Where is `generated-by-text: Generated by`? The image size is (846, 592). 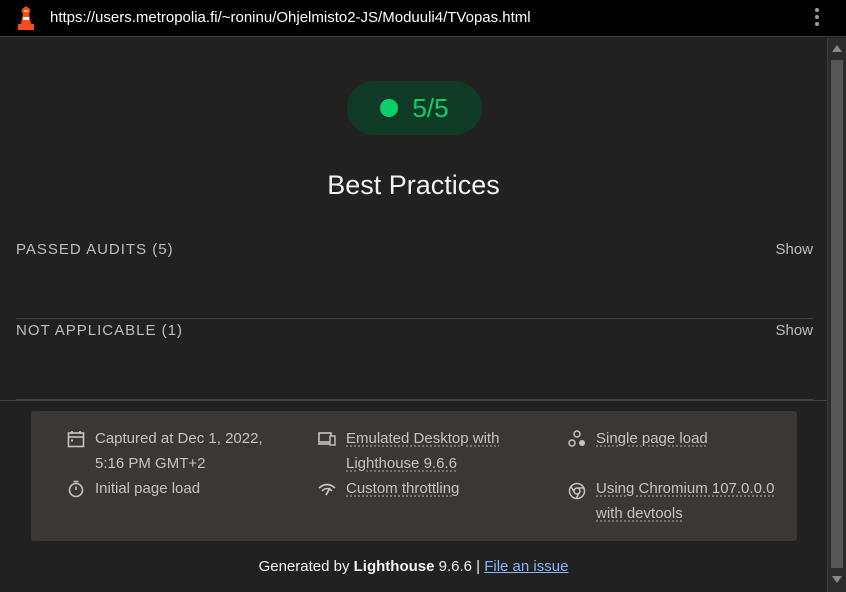 generated-by-text: Generated by is located at coordinates (306, 566).